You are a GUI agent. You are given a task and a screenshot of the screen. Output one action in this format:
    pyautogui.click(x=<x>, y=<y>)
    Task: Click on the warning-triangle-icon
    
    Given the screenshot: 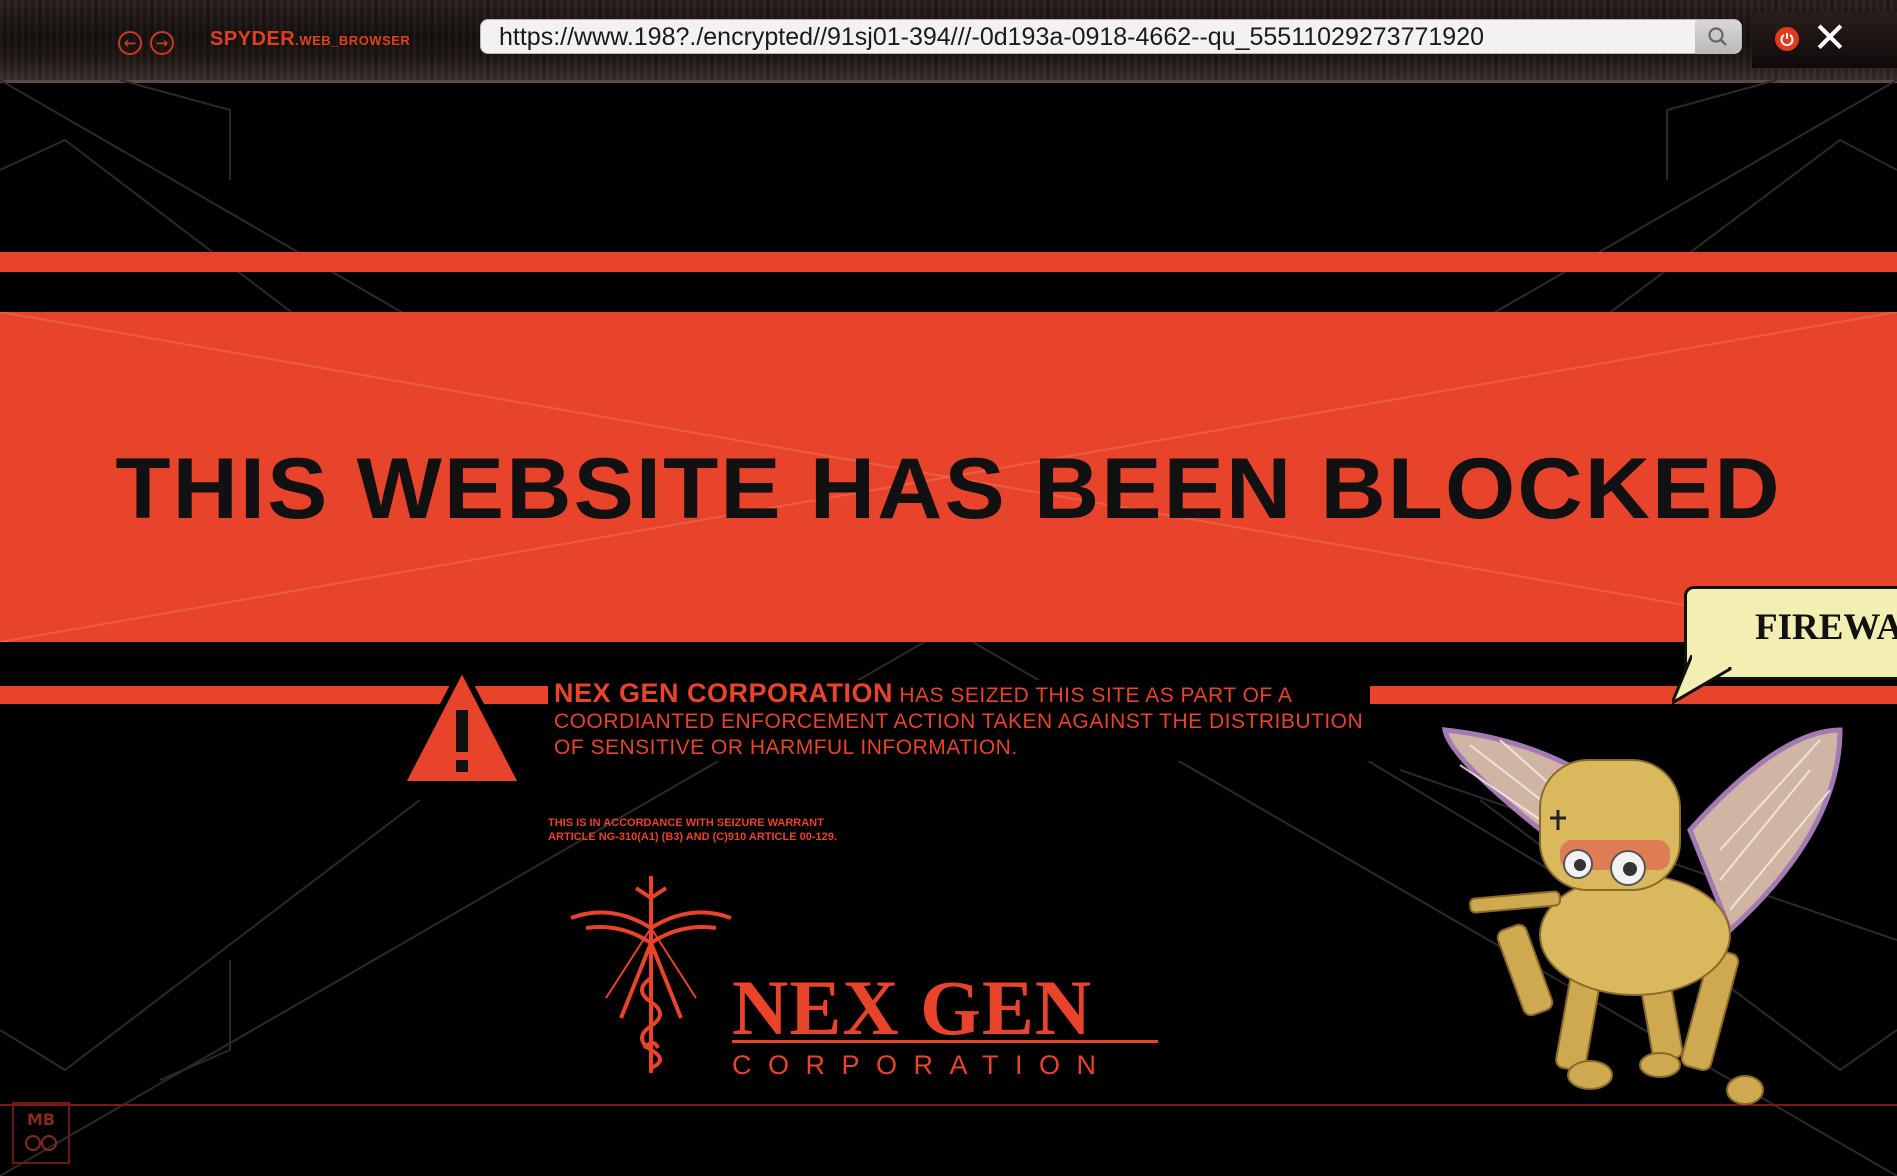 What is the action you would take?
    pyautogui.click(x=462, y=726)
    